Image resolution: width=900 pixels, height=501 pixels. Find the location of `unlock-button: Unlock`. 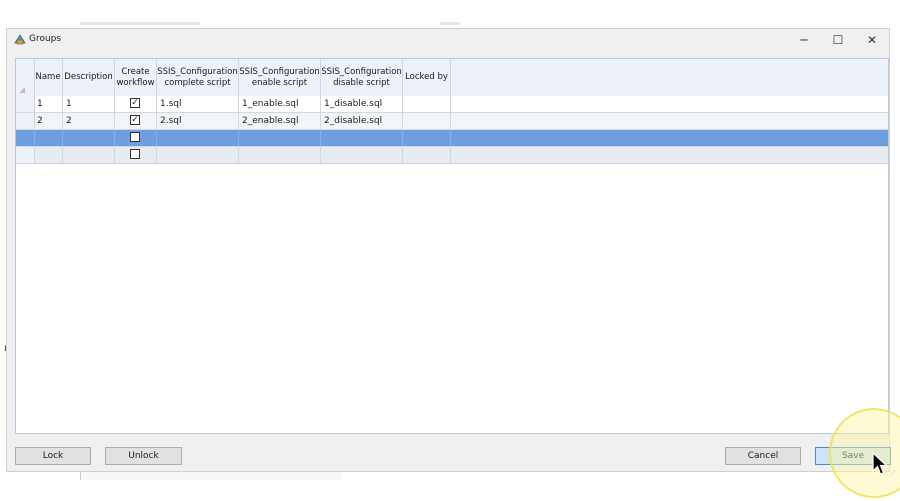

unlock-button: Unlock is located at coordinates (143, 456).